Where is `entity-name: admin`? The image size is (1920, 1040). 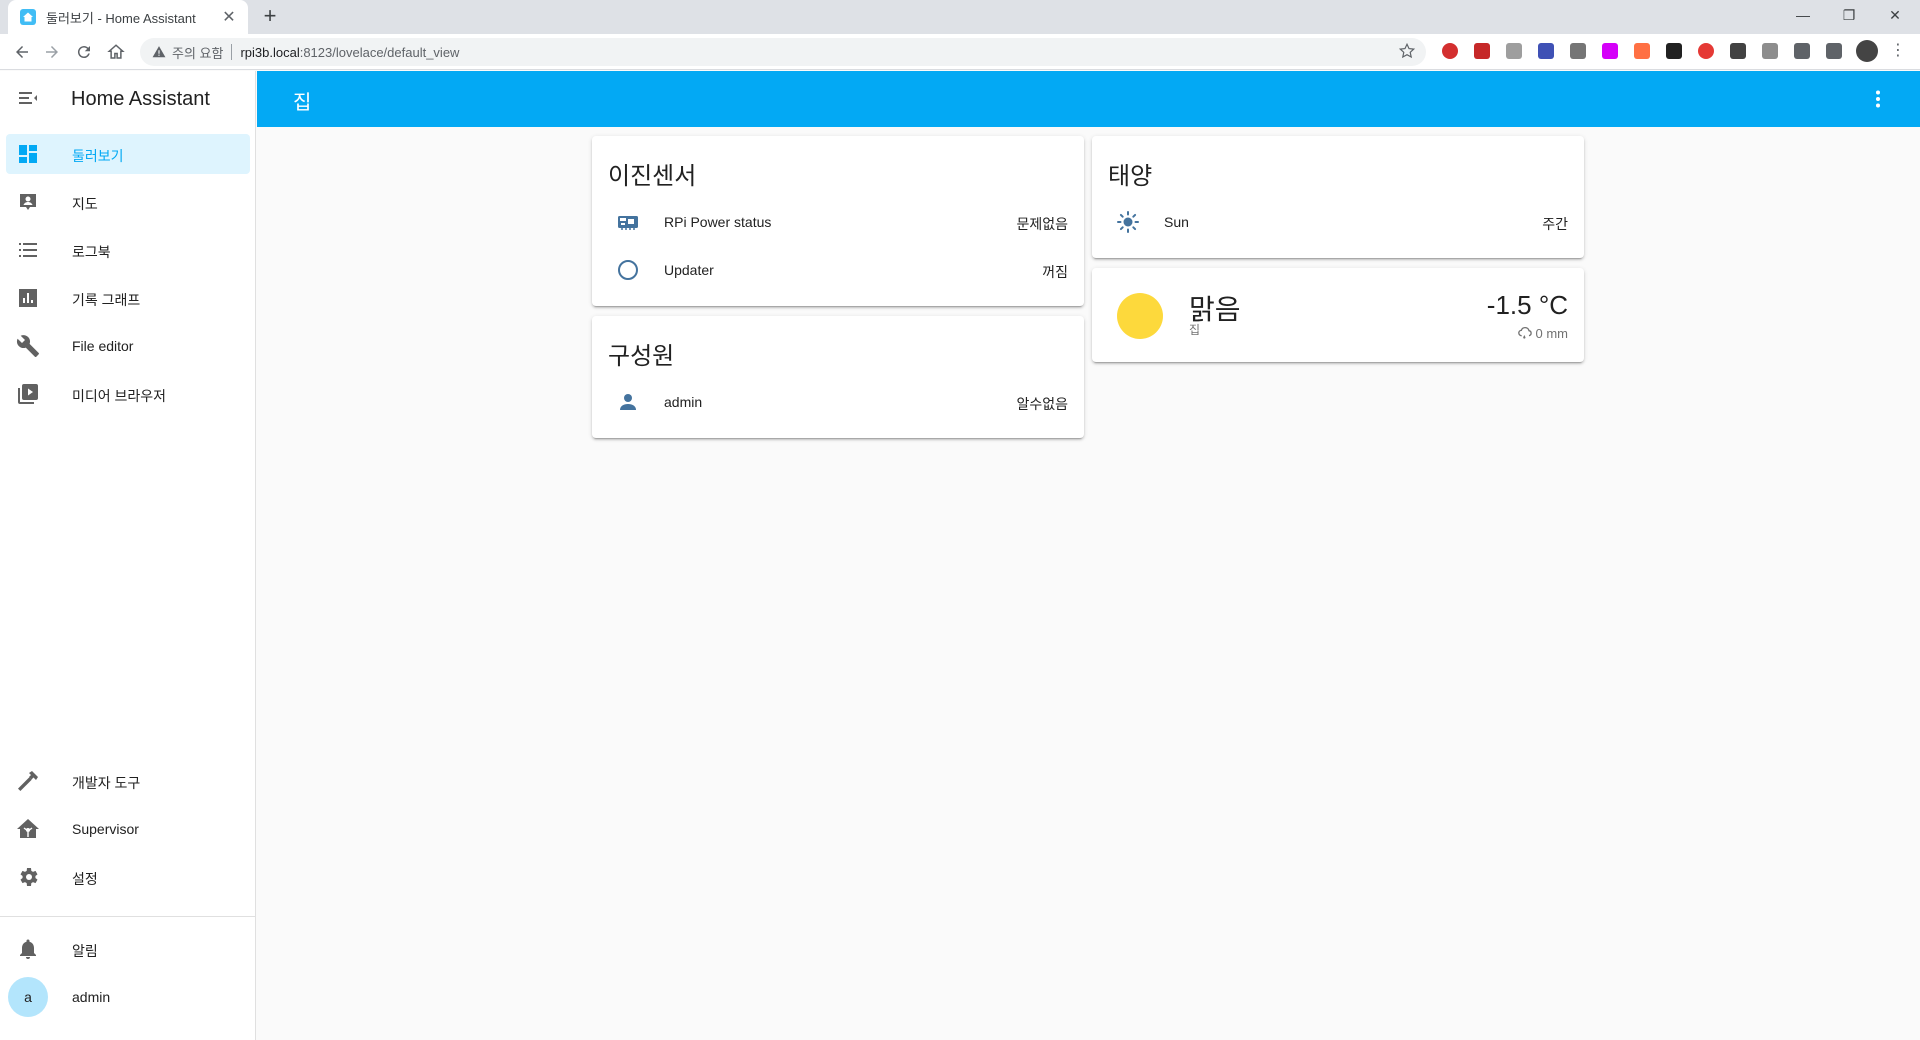 entity-name: admin is located at coordinates (683, 402).